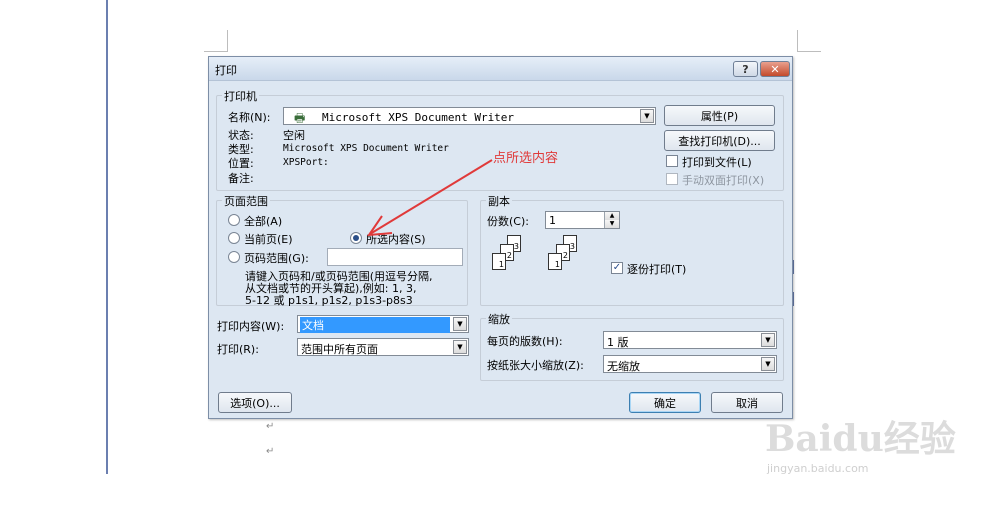  I want to click on status-value: 空闲, so click(294, 135).